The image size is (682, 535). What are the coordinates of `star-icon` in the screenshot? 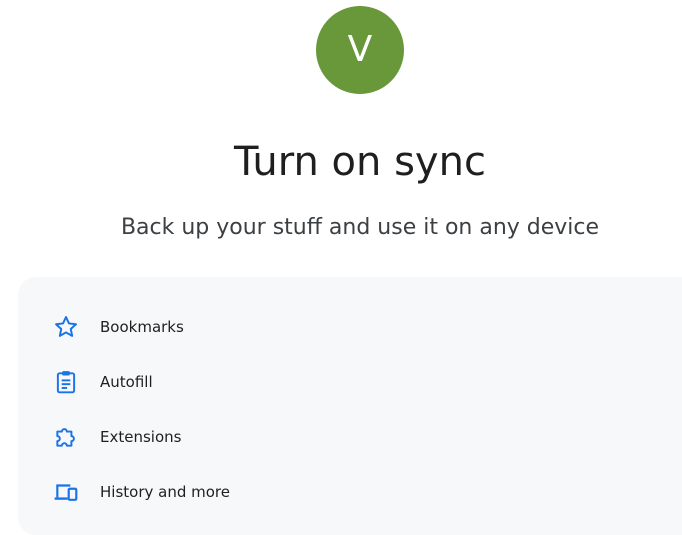 It's located at (66, 327).